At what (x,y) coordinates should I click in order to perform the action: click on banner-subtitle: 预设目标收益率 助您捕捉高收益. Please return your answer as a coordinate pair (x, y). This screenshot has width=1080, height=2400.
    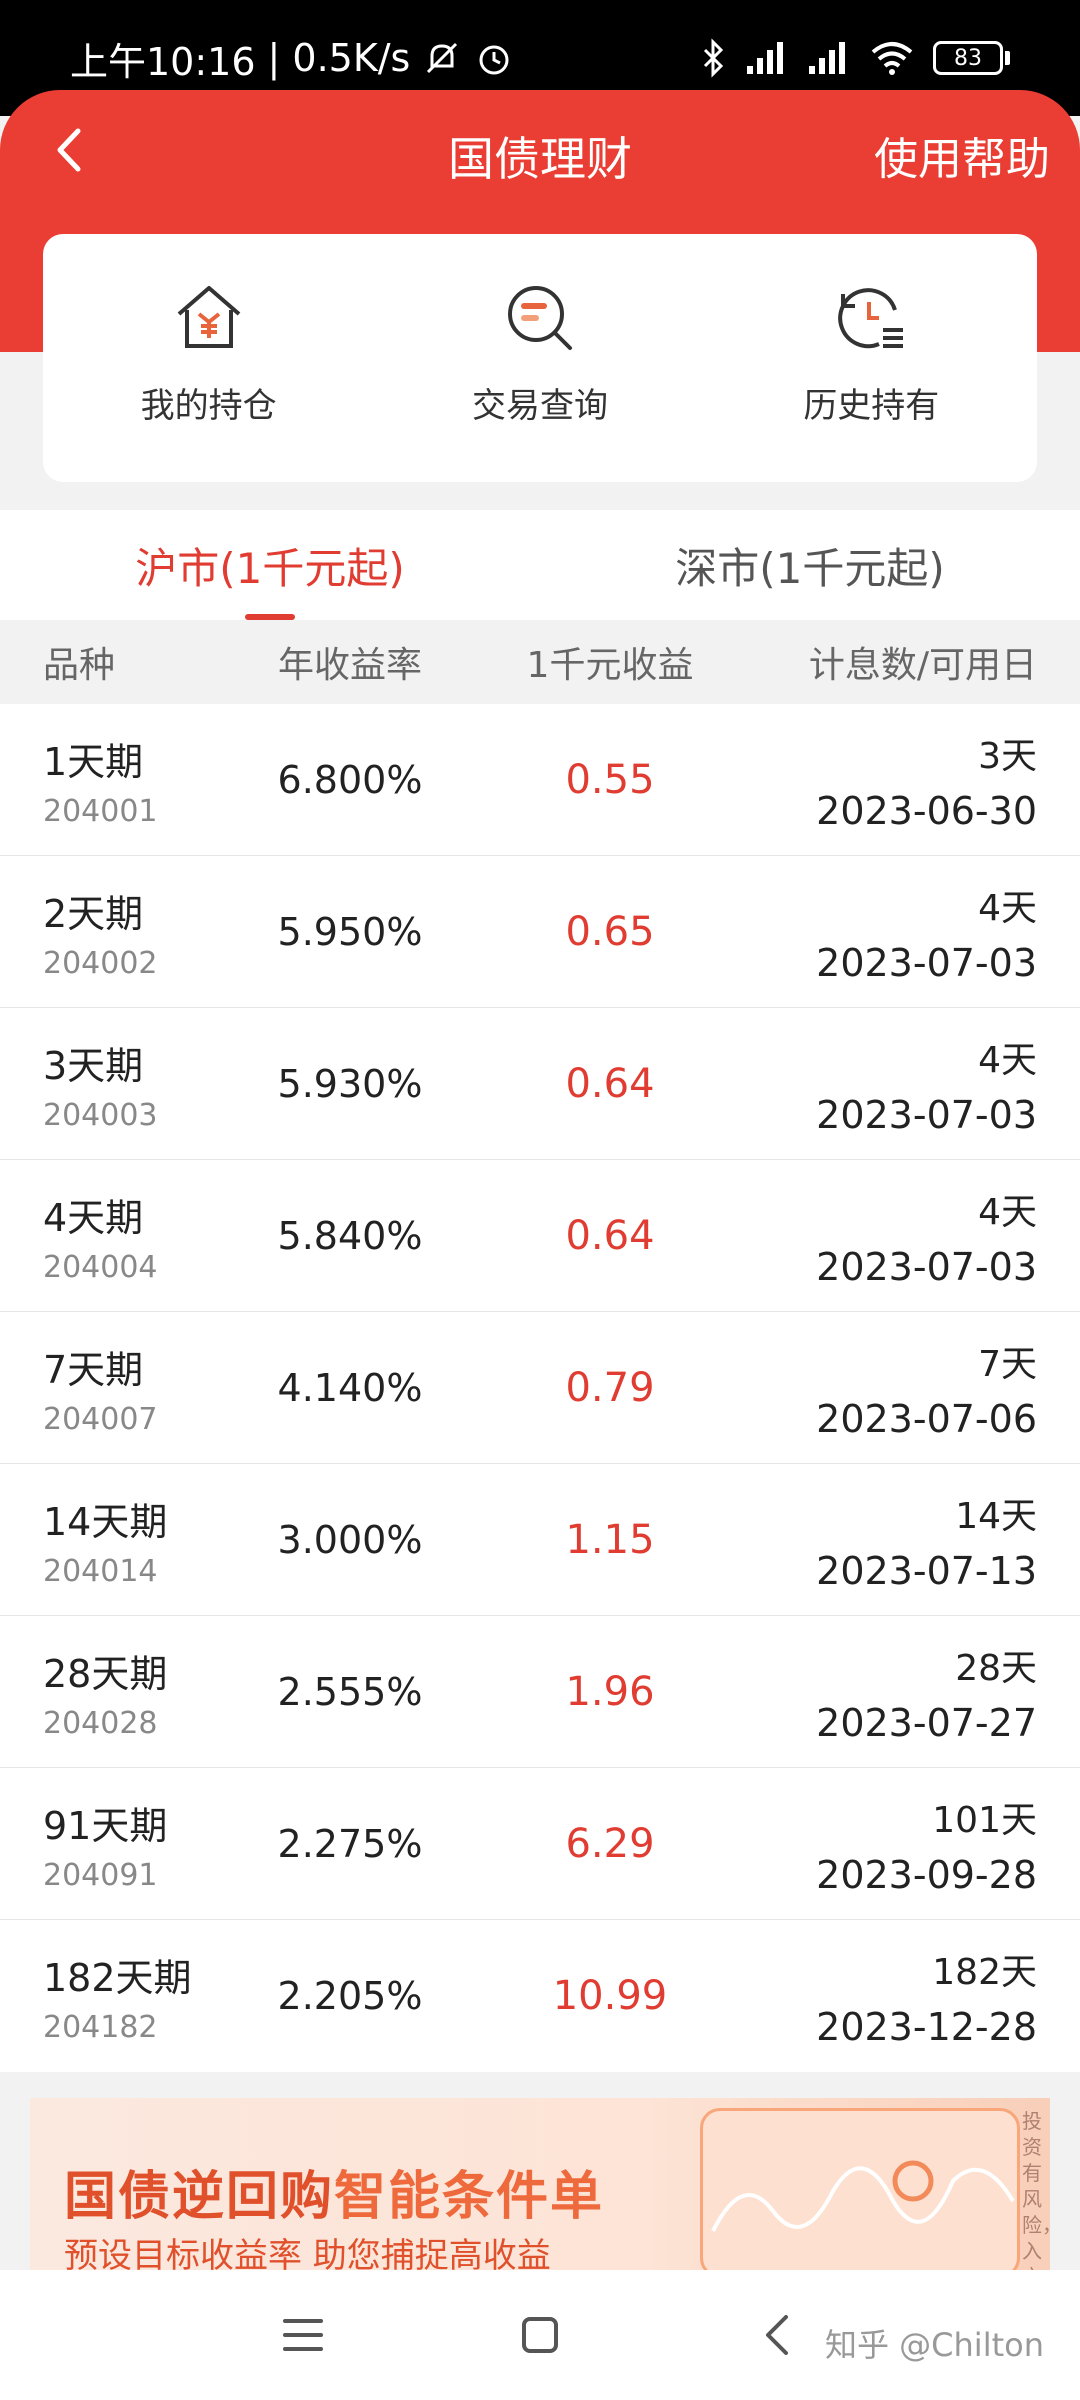
    Looking at the image, I should click on (307, 2253).